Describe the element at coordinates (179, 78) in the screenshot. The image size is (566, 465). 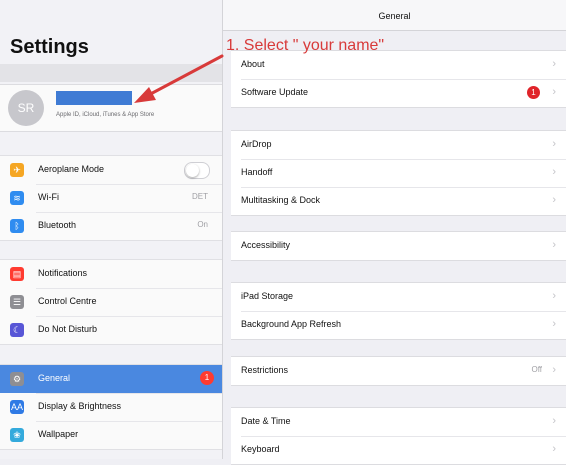
I see `annotation-arrow` at that location.